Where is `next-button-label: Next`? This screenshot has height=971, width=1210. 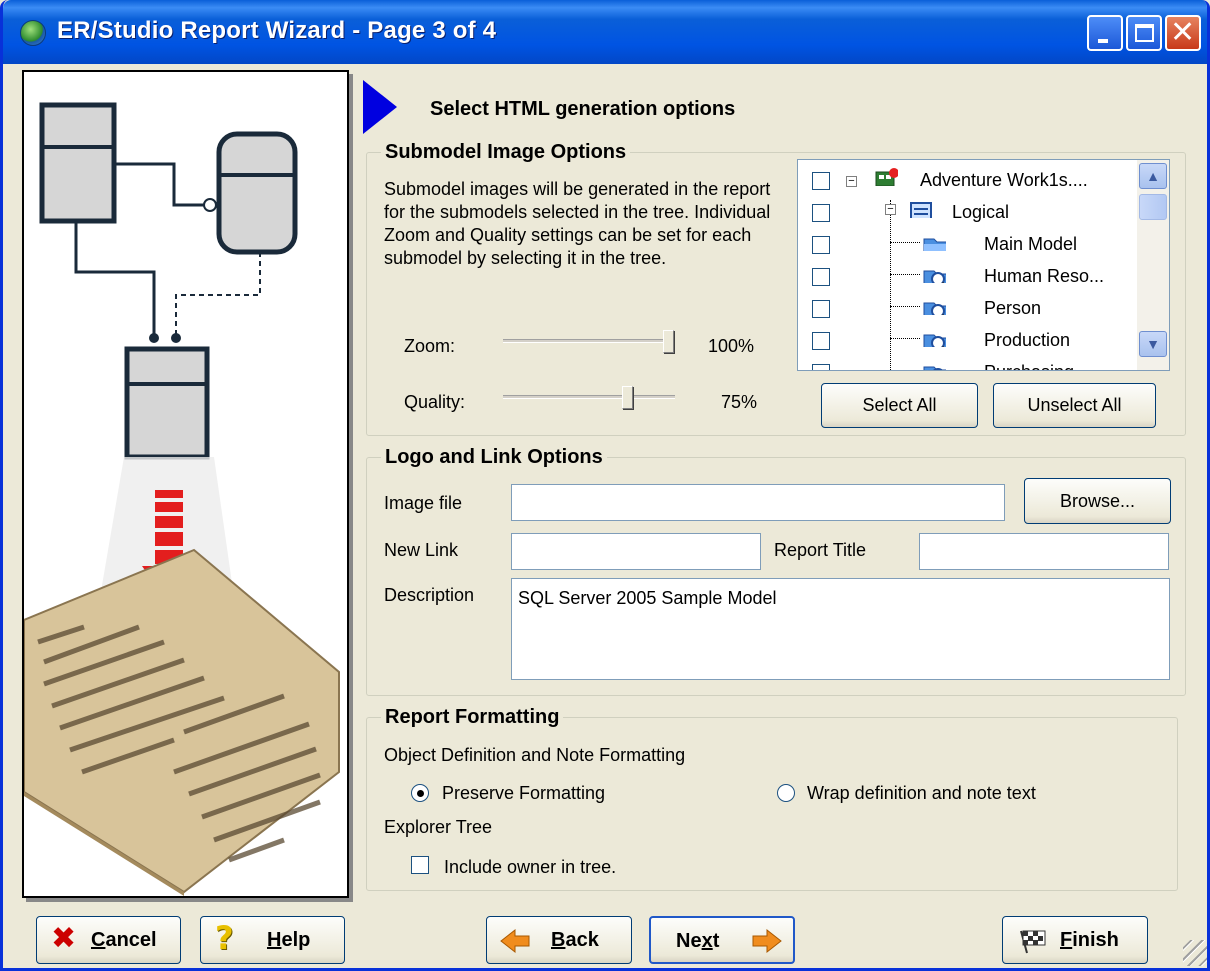
next-button-label: Next is located at coordinates (698, 941).